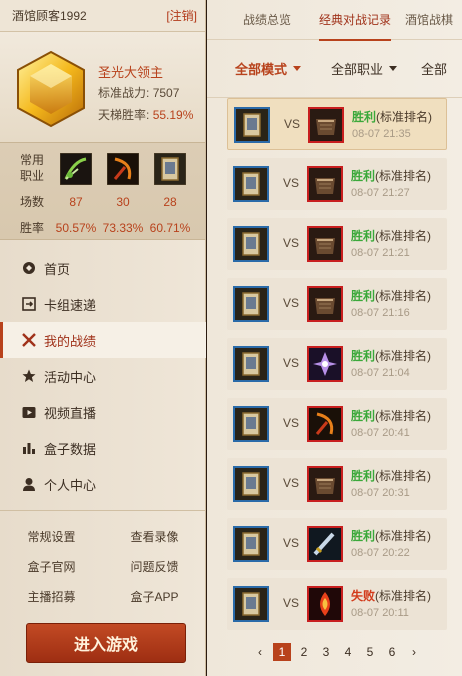 The image size is (462, 676). I want to click on filter-mode-dropdown: 全部模式, so click(268, 68).